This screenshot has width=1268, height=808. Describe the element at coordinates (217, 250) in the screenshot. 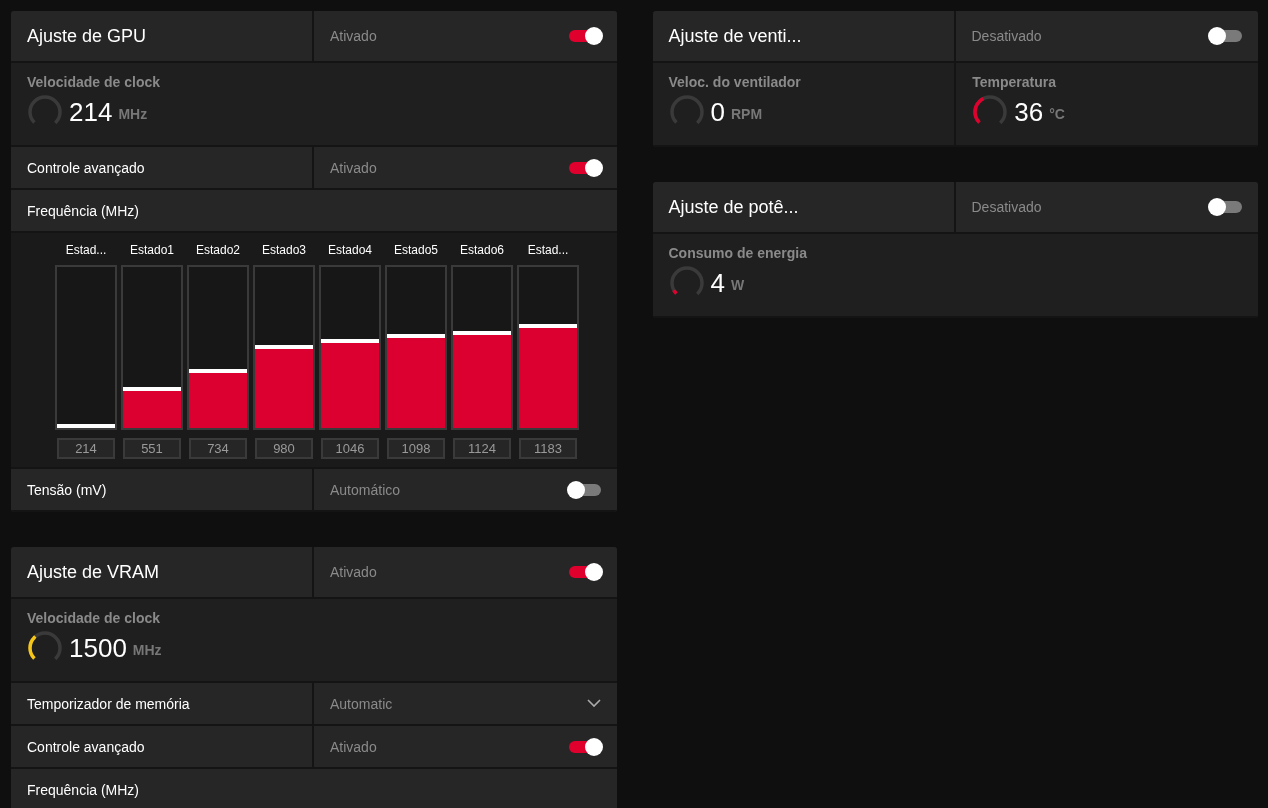

I see `state-label: Estado2` at that location.